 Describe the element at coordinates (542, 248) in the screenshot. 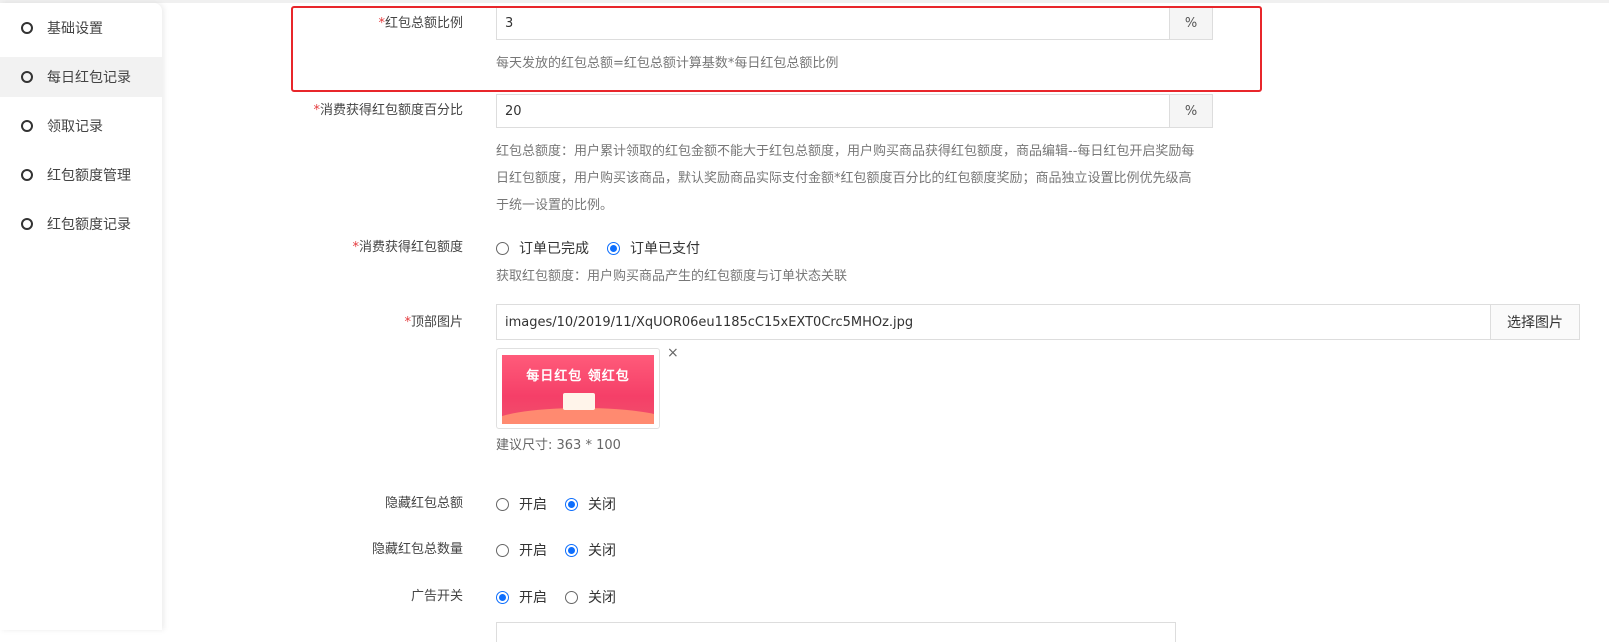

I see `radio-order-completed: 订单已完成` at that location.